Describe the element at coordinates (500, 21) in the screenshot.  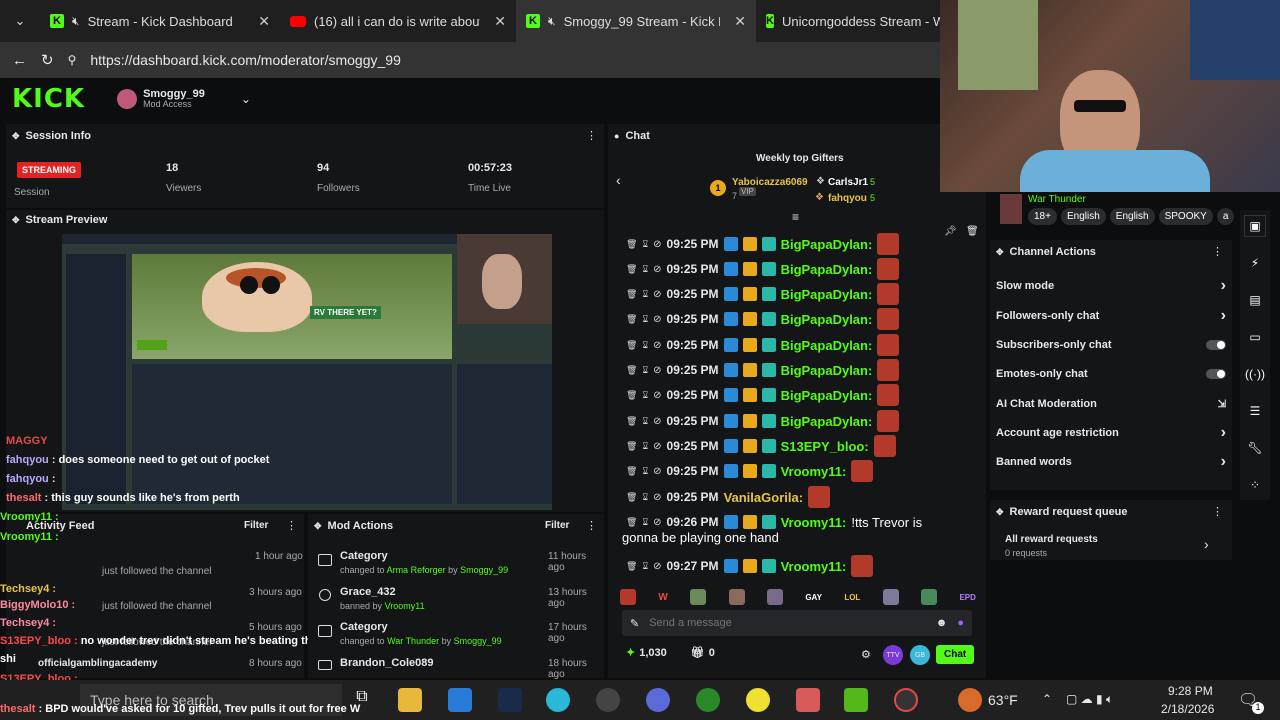
I see `close-tab-icon: ✕` at that location.